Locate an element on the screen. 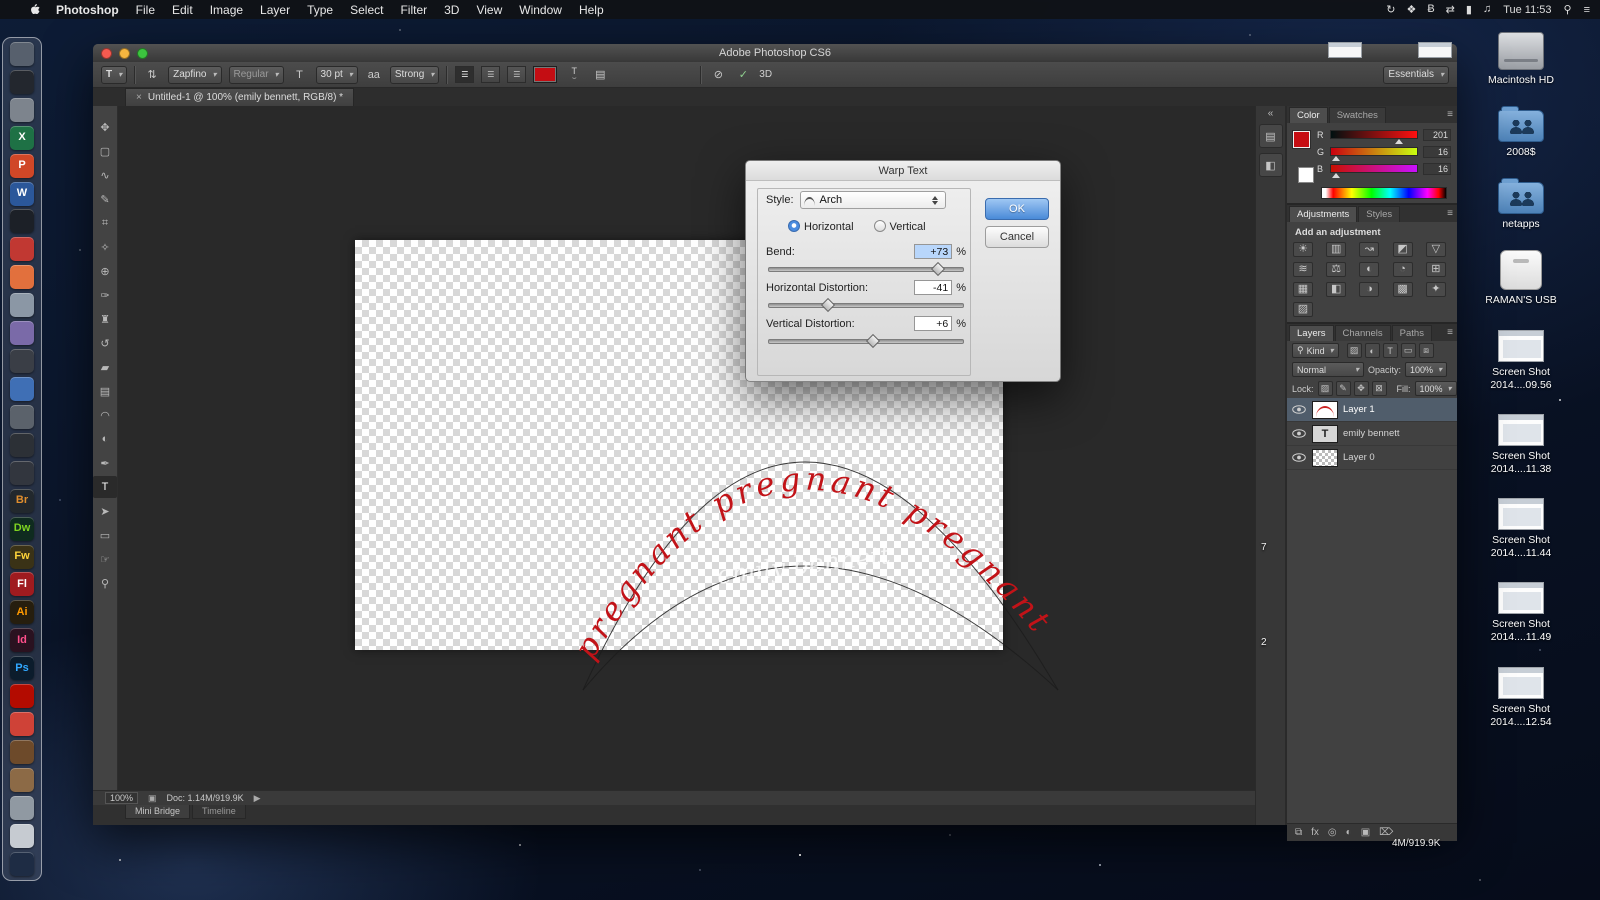  app-violet is located at coordinates (22, 333).